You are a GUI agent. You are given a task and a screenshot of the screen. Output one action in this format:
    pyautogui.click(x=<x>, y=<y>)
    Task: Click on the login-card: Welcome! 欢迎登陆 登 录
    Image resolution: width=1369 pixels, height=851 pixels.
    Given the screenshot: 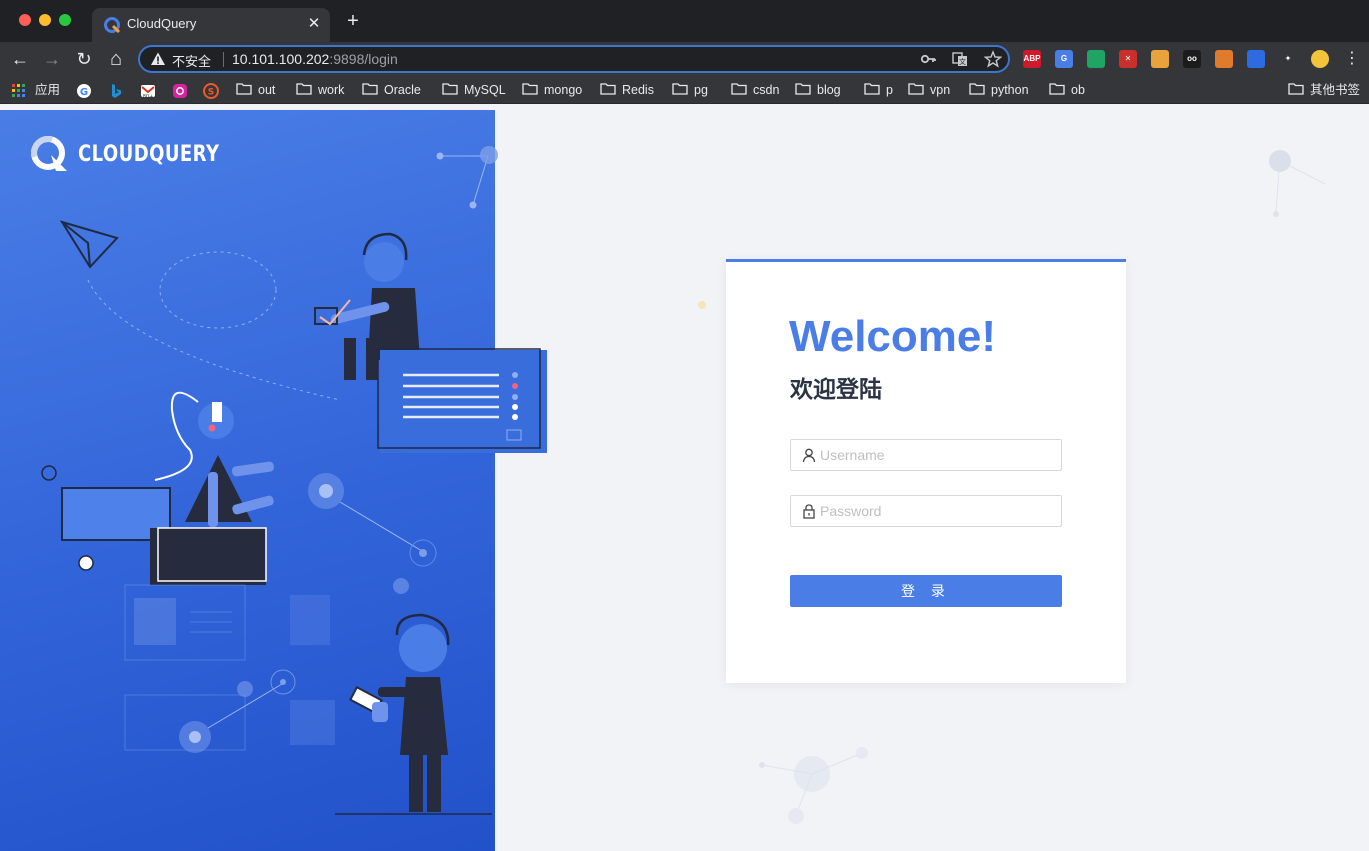 What is the action you would take?
    pyautogui.click(x=926, y=471)
    